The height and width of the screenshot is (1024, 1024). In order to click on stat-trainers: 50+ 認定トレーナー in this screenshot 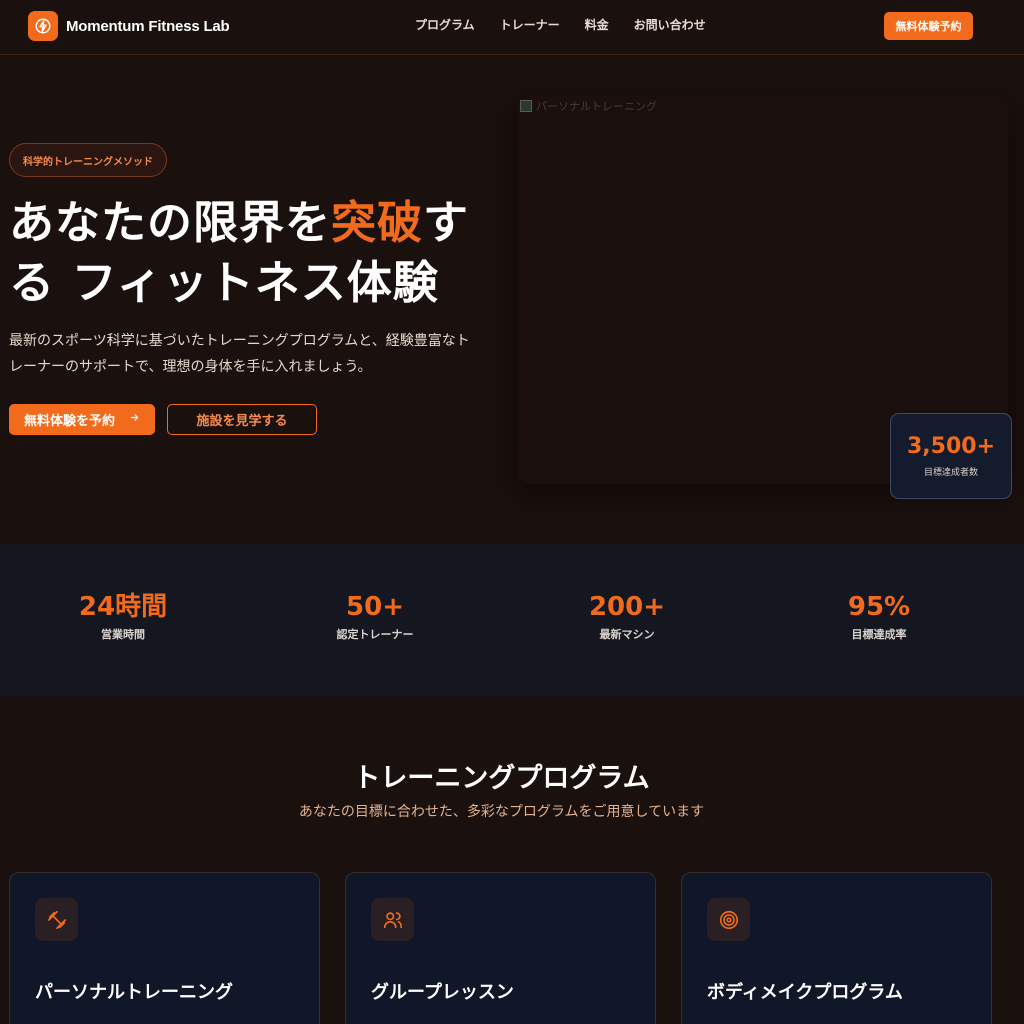, I will do `click(375, 616)`.